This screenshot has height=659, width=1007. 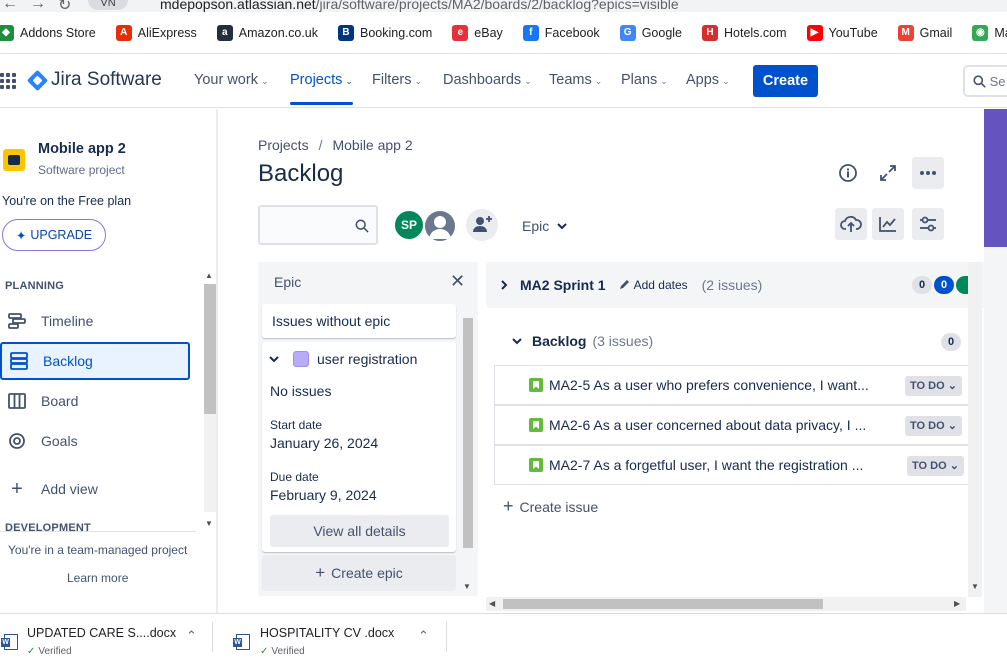 I want to click on back-icon: ←, so click(x=10, y=6).